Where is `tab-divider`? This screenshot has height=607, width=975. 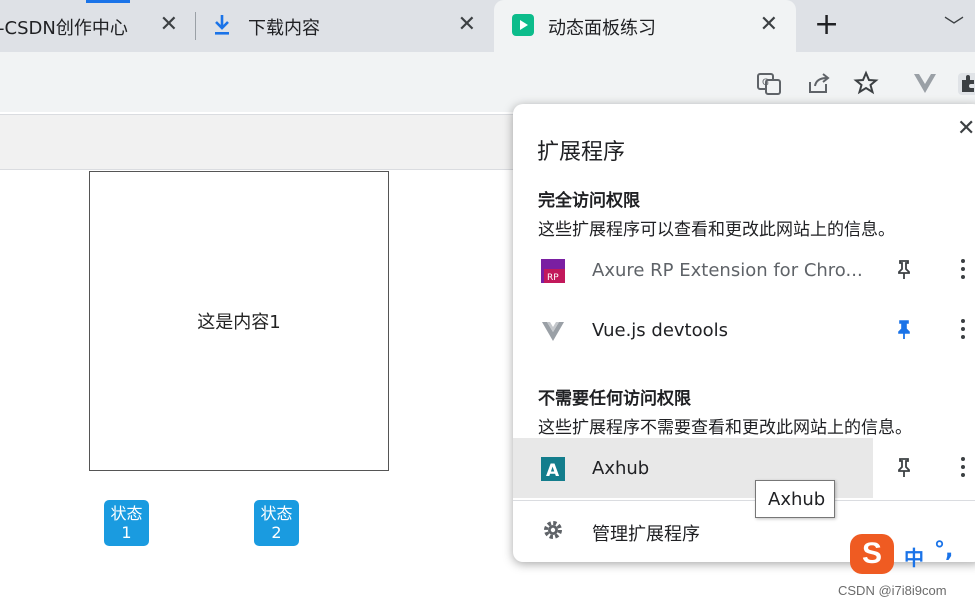 tab-divider is located at coordinates (195, 26).